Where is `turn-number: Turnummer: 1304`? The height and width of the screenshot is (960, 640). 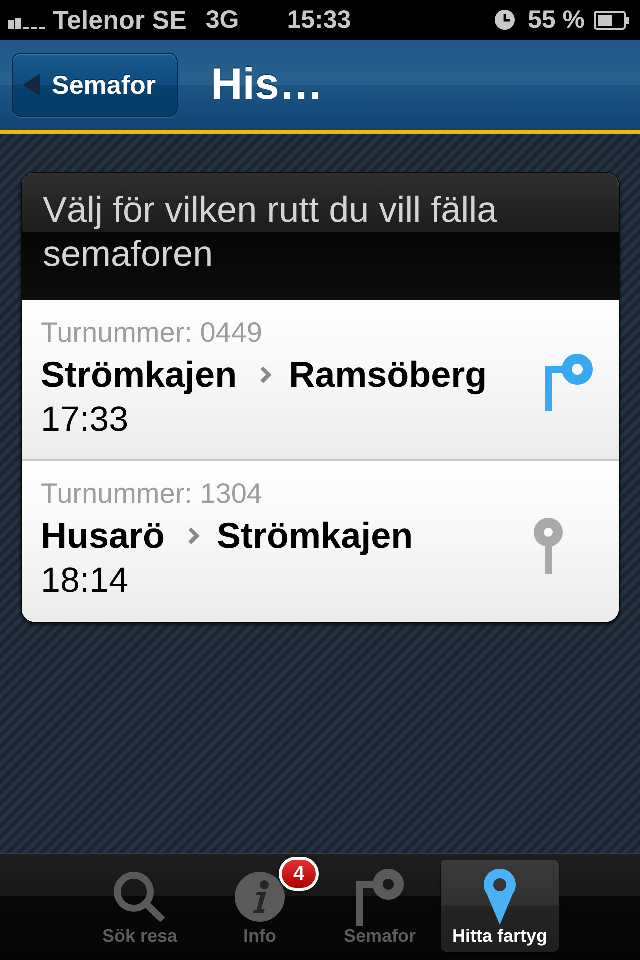 turn-number: Turnummer: 1304 is located at coordinates (152, 494).